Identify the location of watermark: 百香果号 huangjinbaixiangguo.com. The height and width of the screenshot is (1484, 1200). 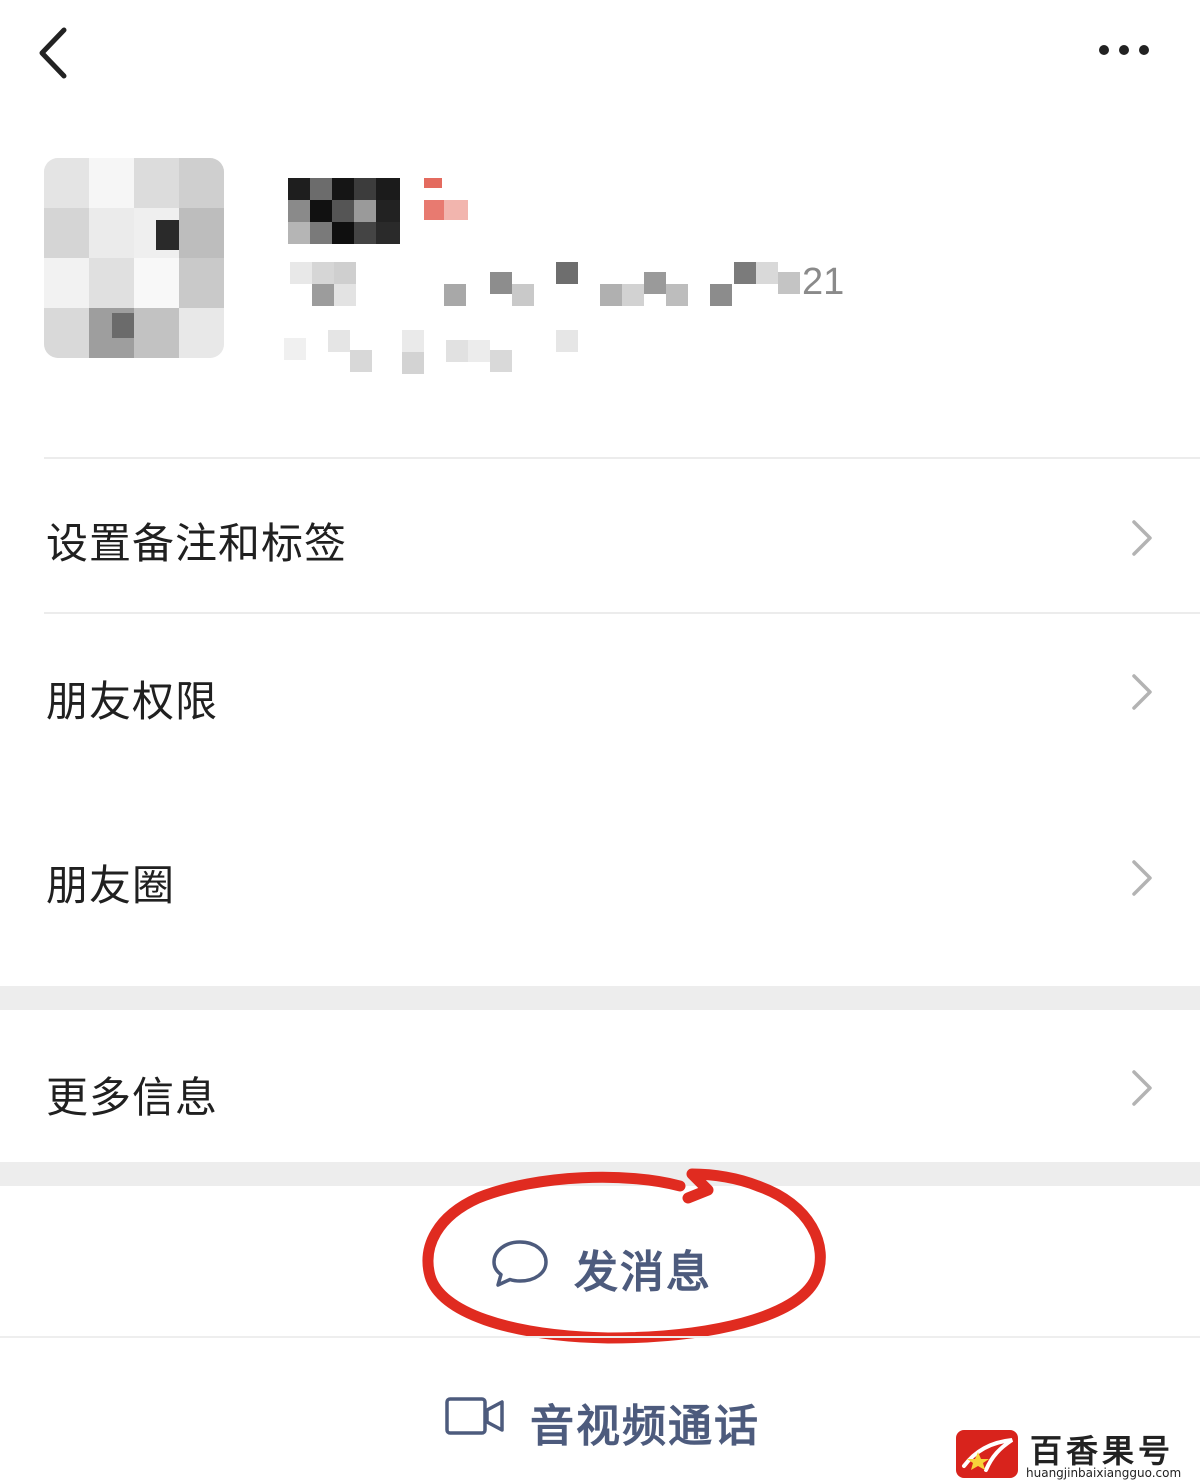
(1070, 1454).